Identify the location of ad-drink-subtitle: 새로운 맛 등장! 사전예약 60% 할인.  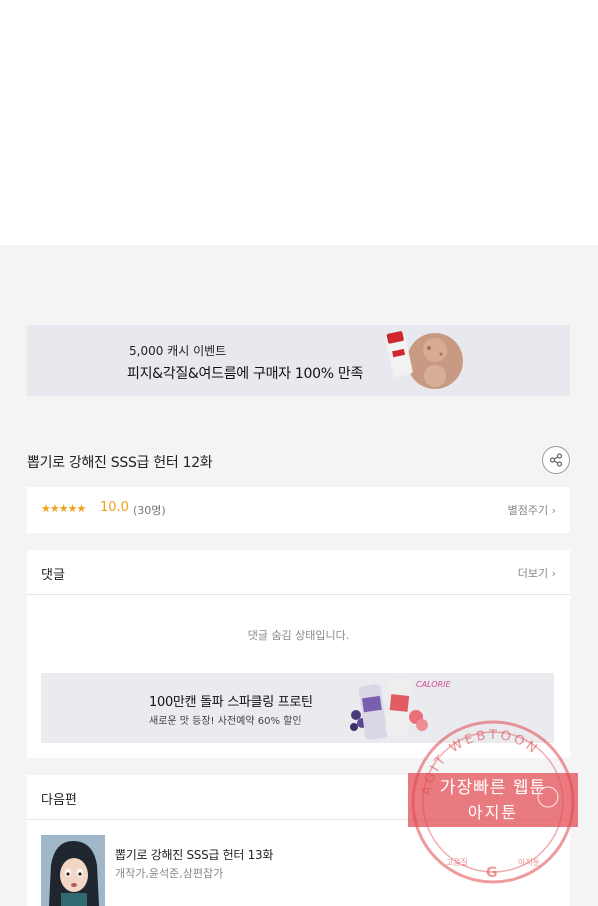
(225, 721).